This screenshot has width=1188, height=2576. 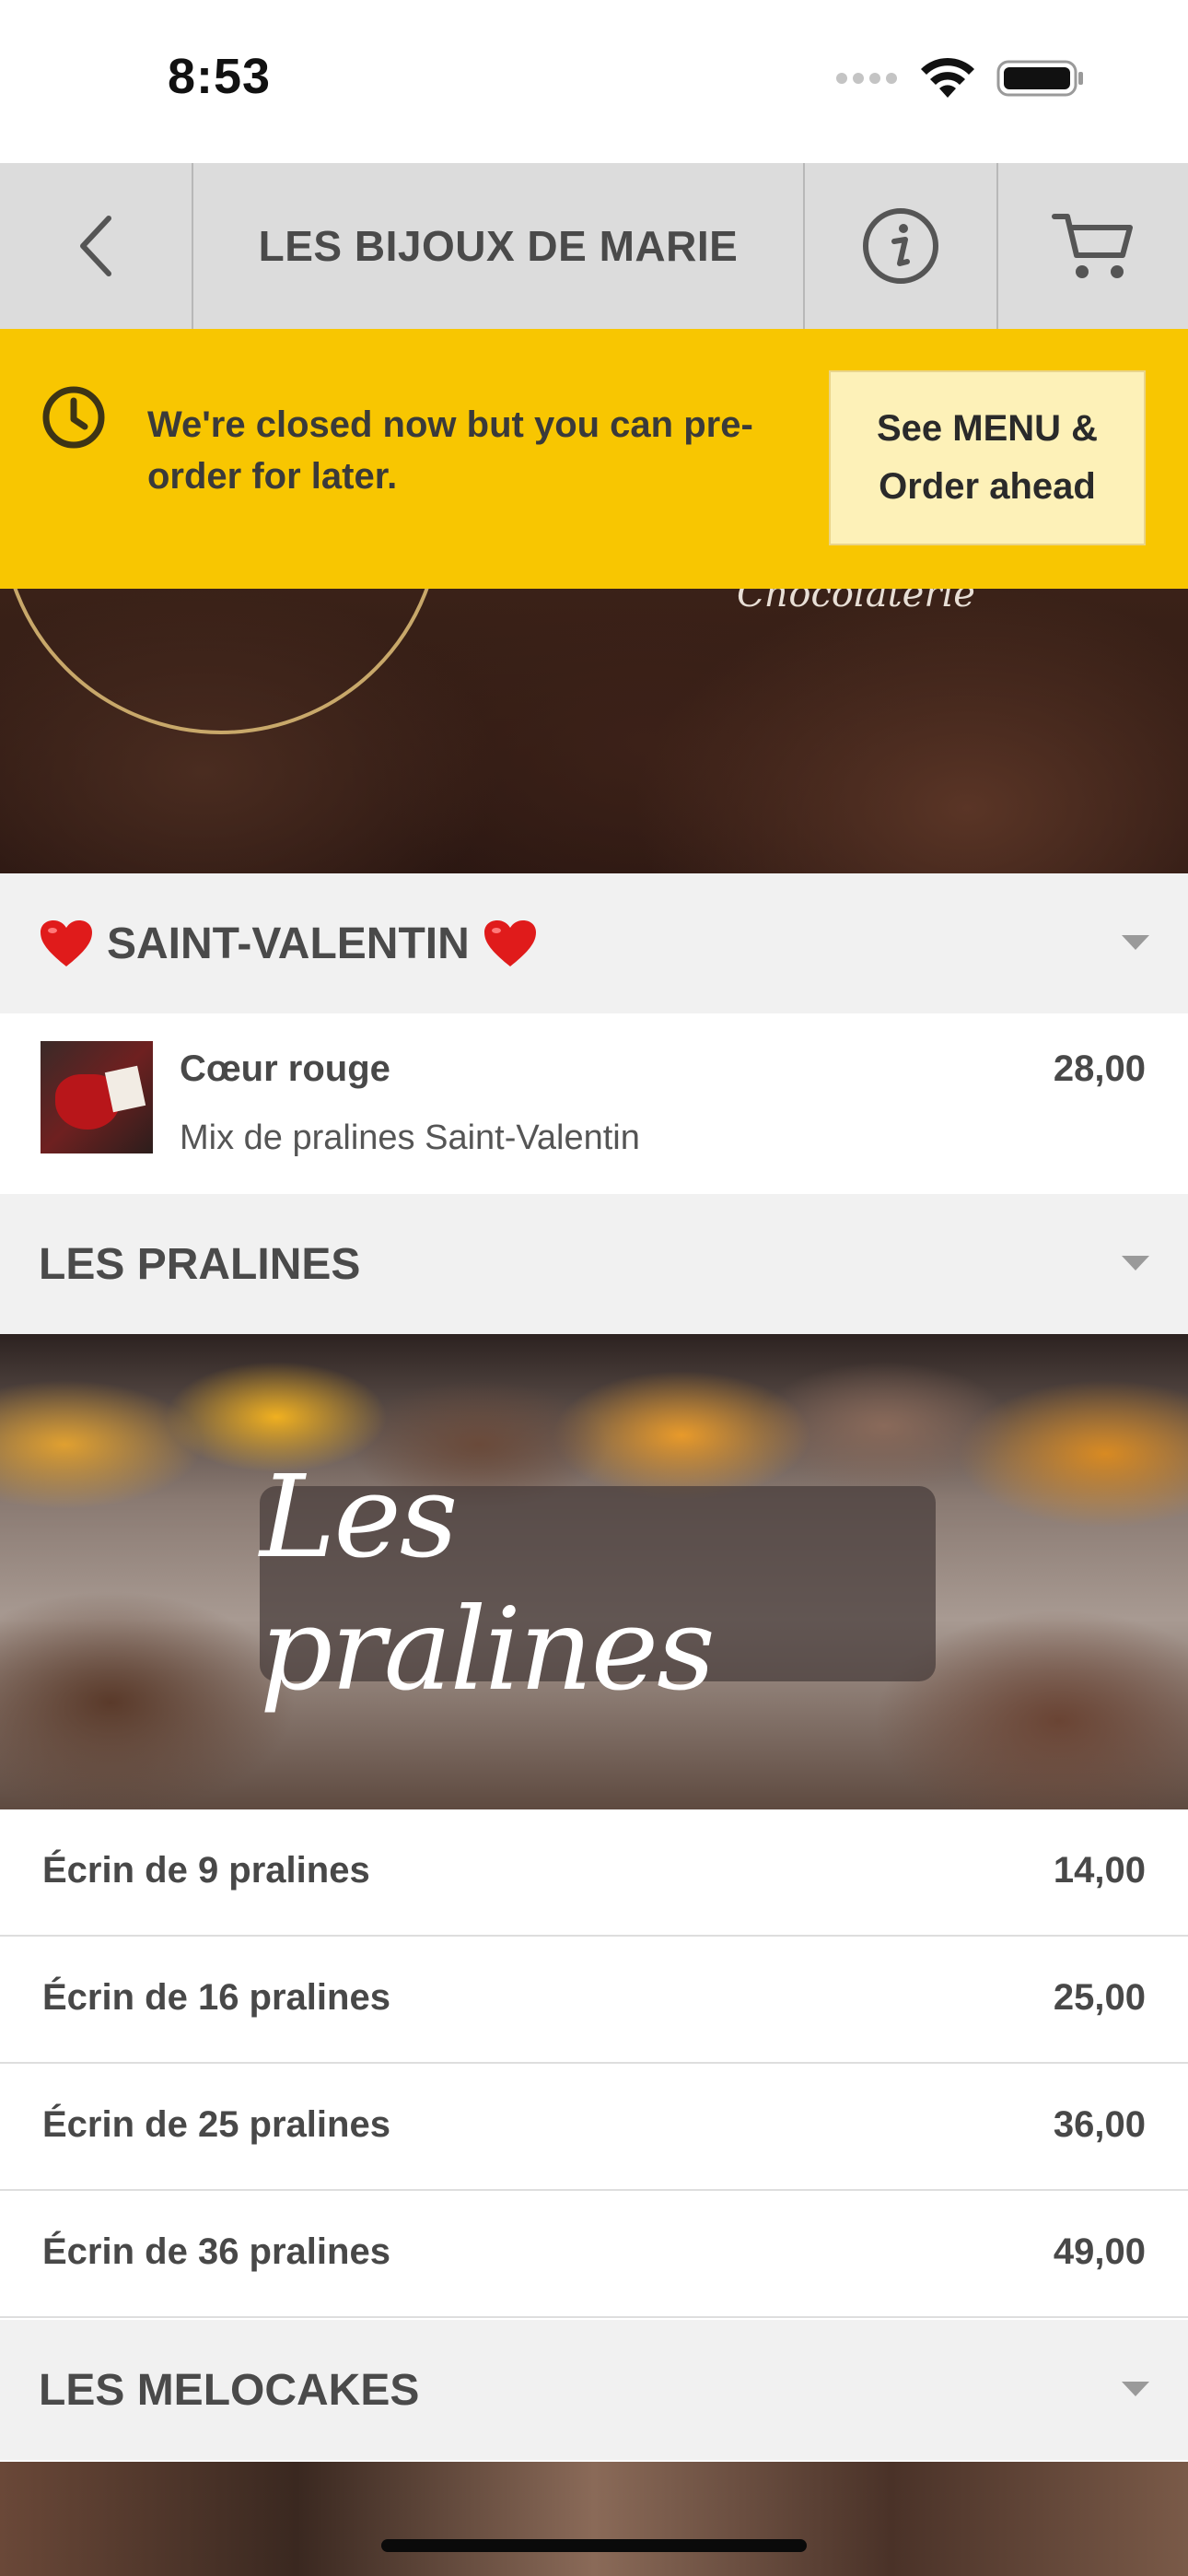 What do you see at coordinates (410, 1137) in the screenshot?
I see `item-description: Mix de pralines Saint-Valentin` at bounding box center [410, 1137].